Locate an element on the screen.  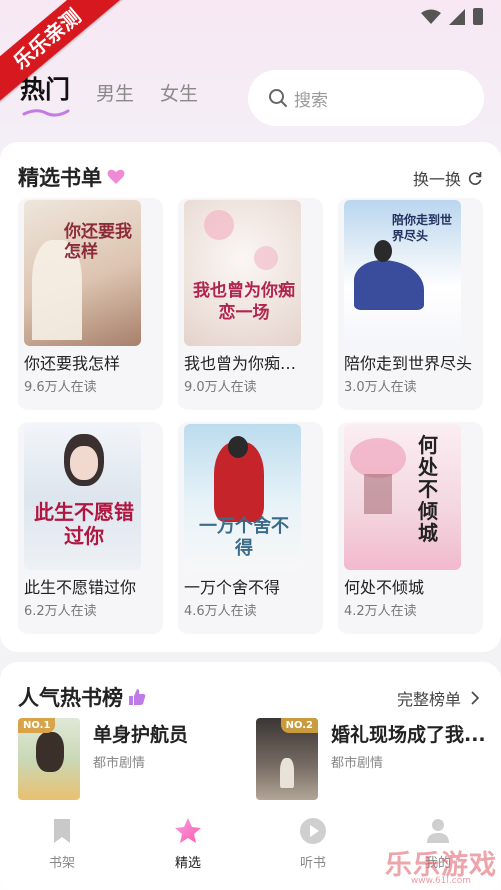
book-cover: 你还要我怎样 is located at coordinates (82, 273).